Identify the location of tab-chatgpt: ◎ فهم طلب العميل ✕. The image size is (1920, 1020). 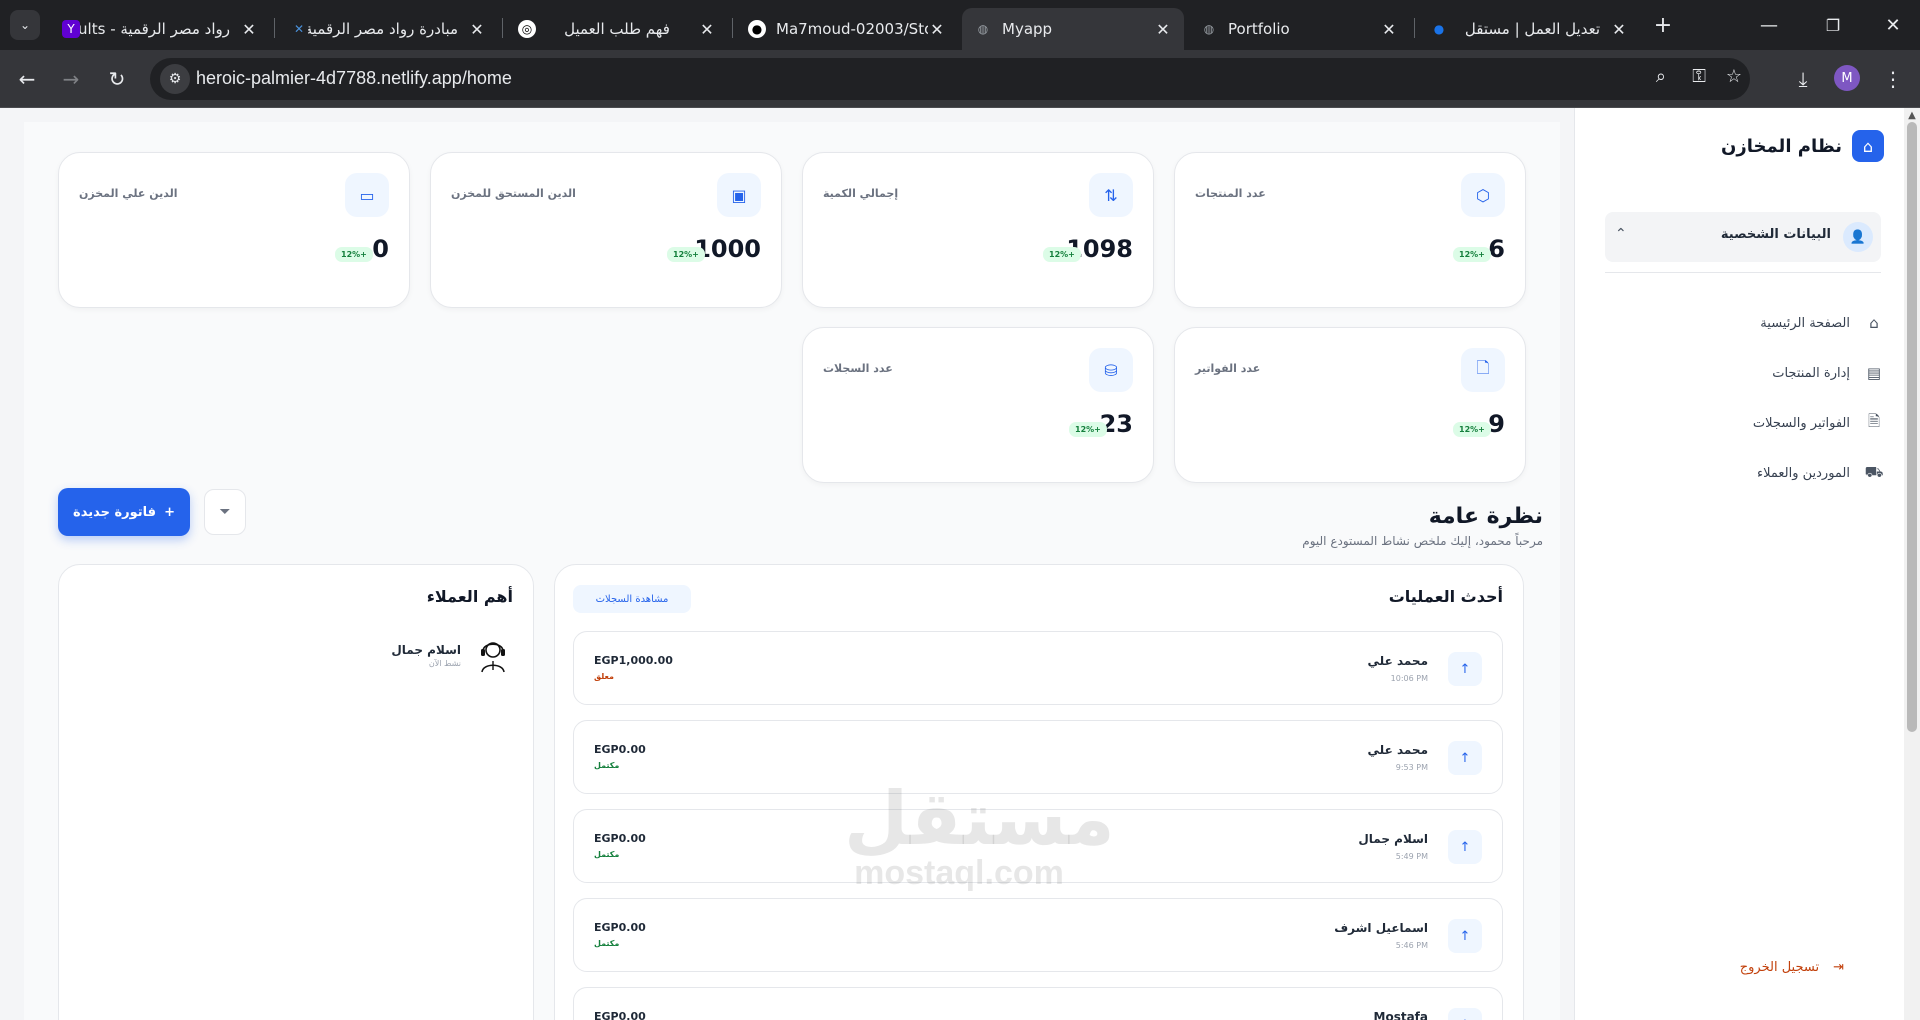
(617, 29).